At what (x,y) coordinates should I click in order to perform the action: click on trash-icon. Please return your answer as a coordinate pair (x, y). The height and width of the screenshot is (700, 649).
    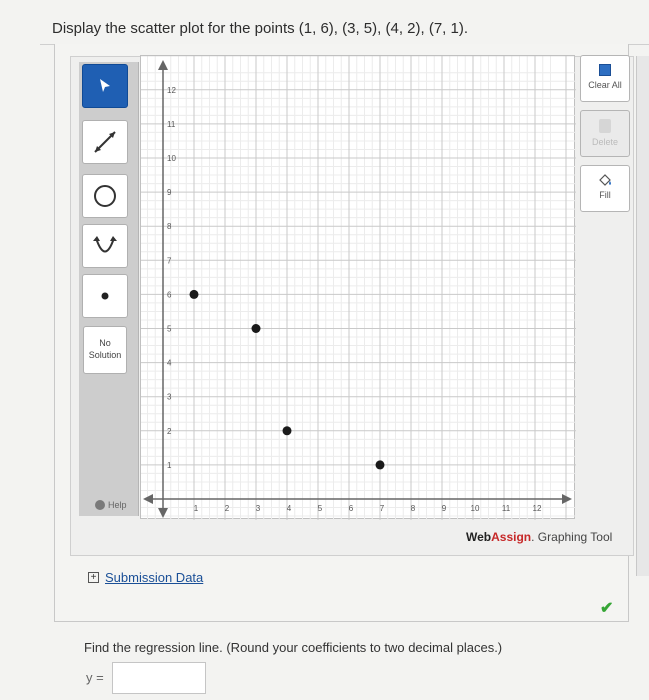
    Looking at the image, I should click on (605, 126).